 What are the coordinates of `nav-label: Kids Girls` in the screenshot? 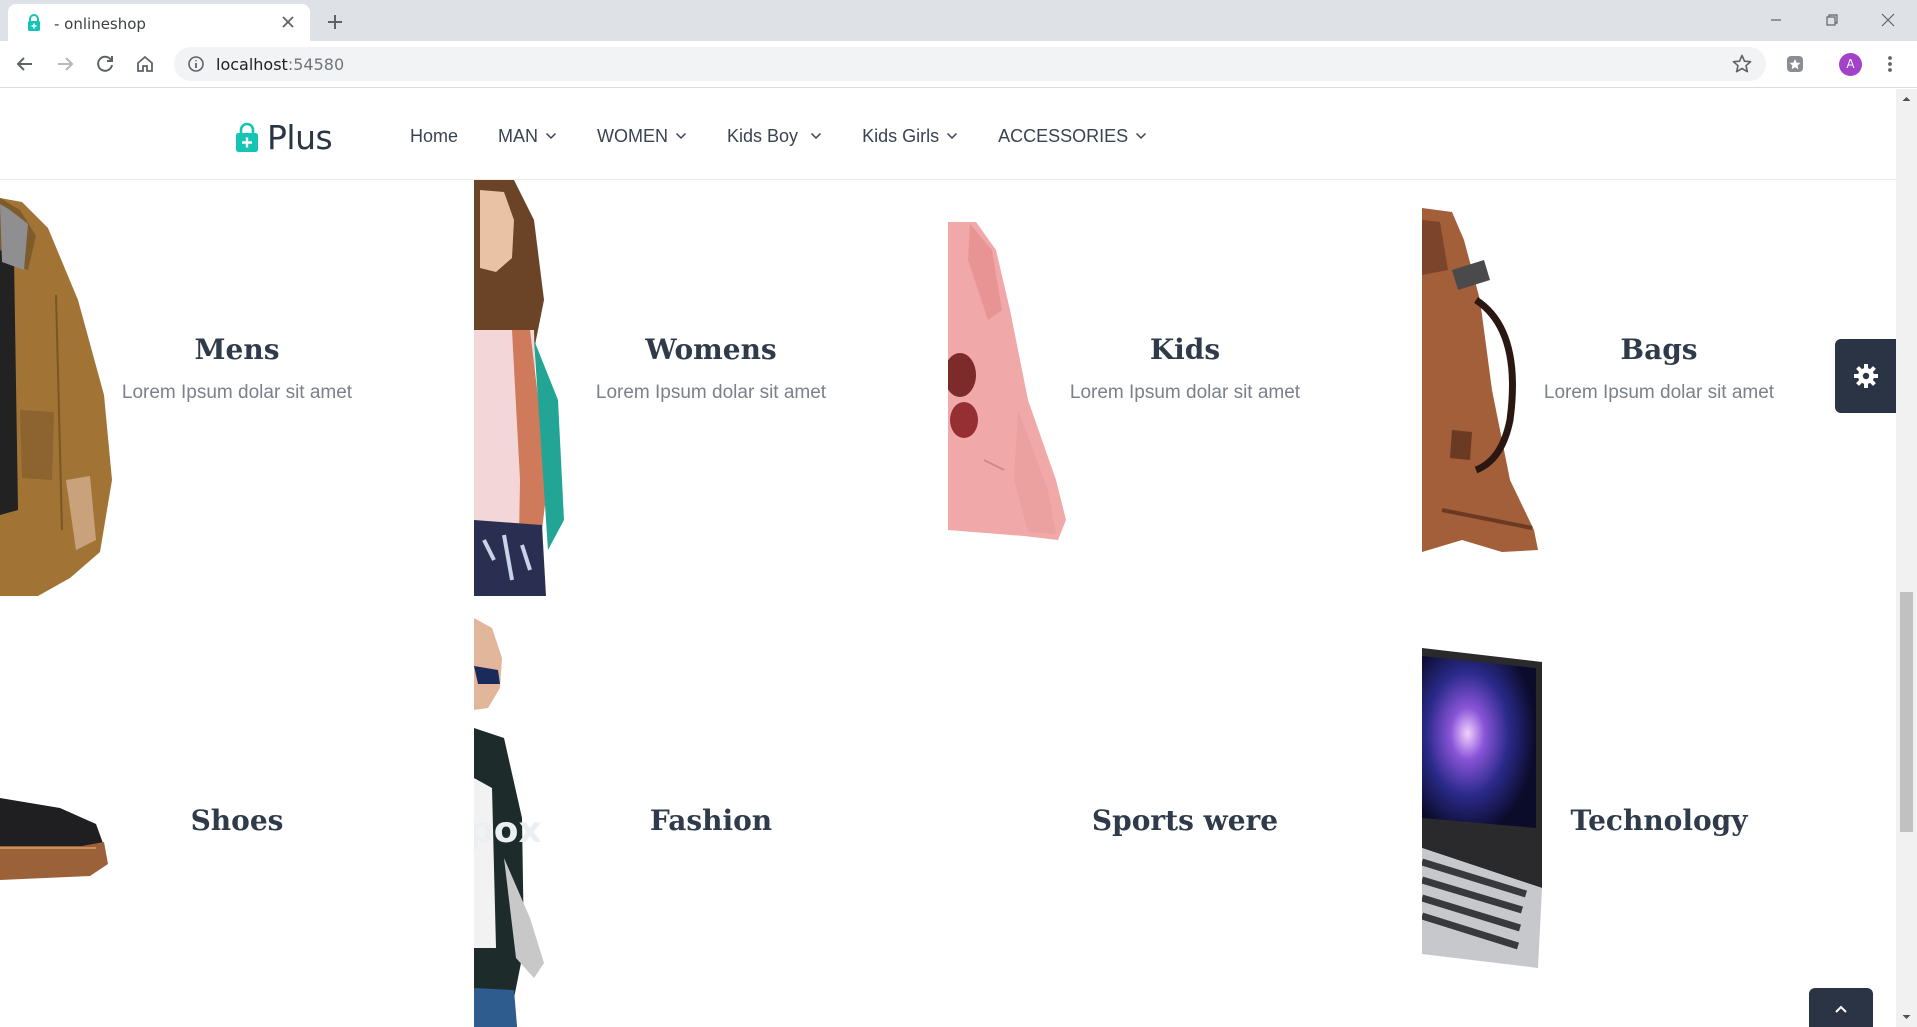 It's located at (901, 135).